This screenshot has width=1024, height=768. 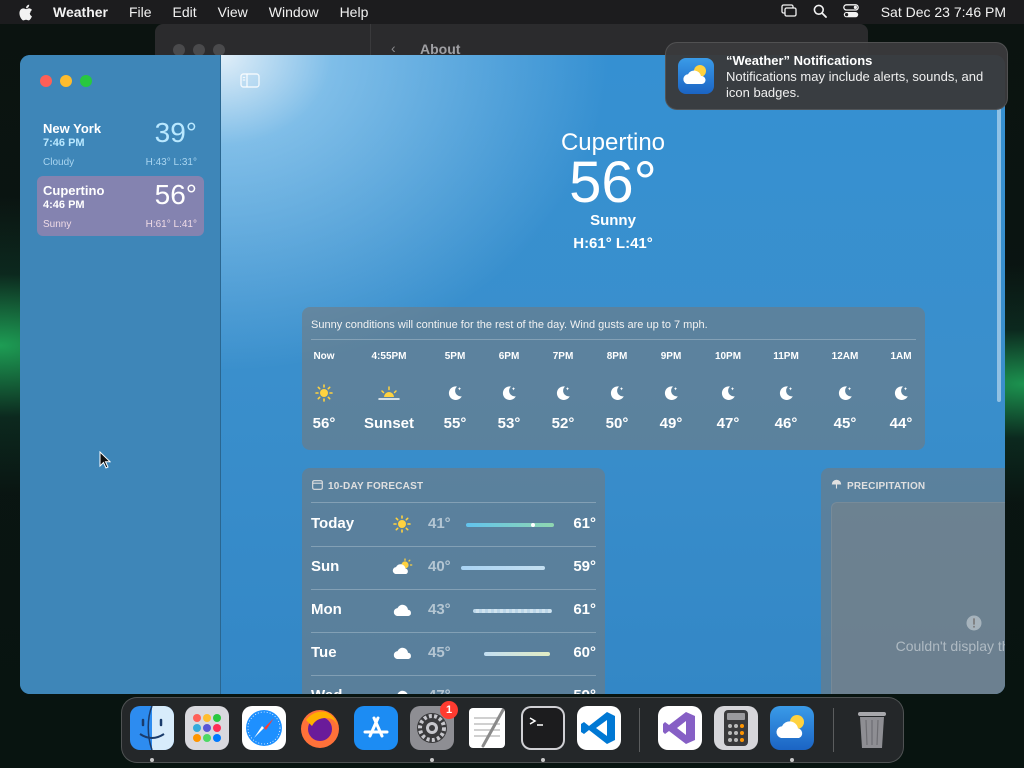 What do you see at coordinates (449, 710) in the screenshot?
I see `notification-badge: 1` at bounding box center [449, 710].